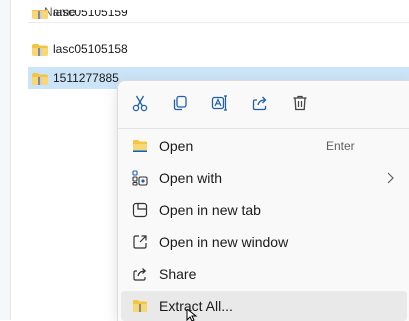  What do you see at coordinates (140, 178) in the screenshot?
I see `open-with-icon` at bounding box center [140, 178].